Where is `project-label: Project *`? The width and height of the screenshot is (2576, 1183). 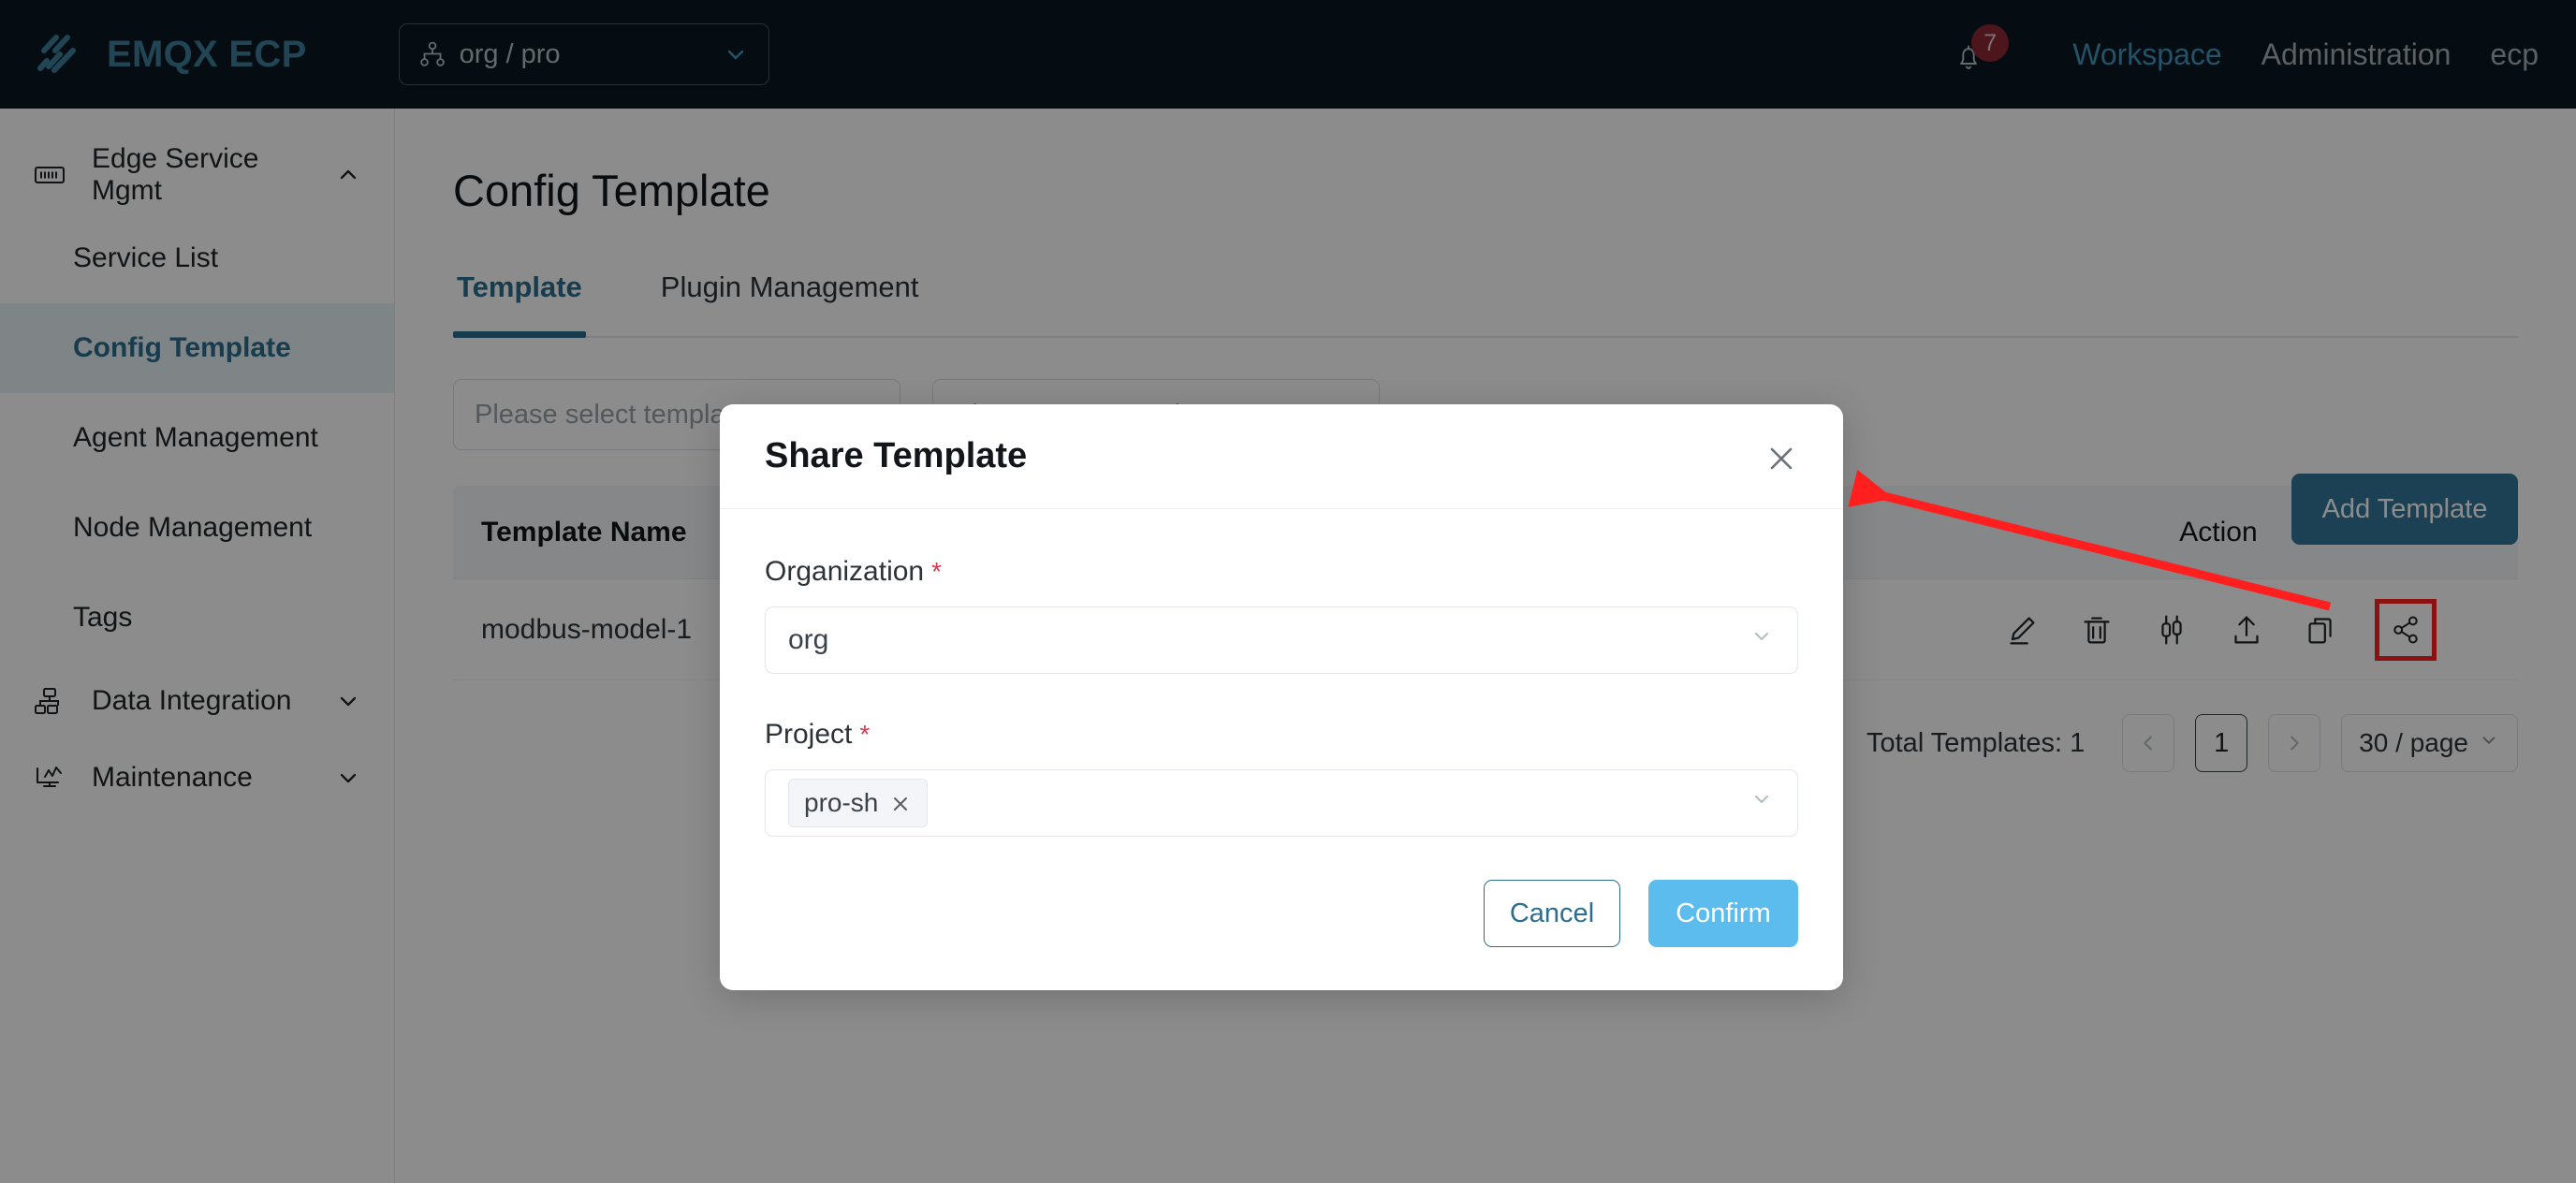 project-label: Project * is located at coordinates (1281, 735).